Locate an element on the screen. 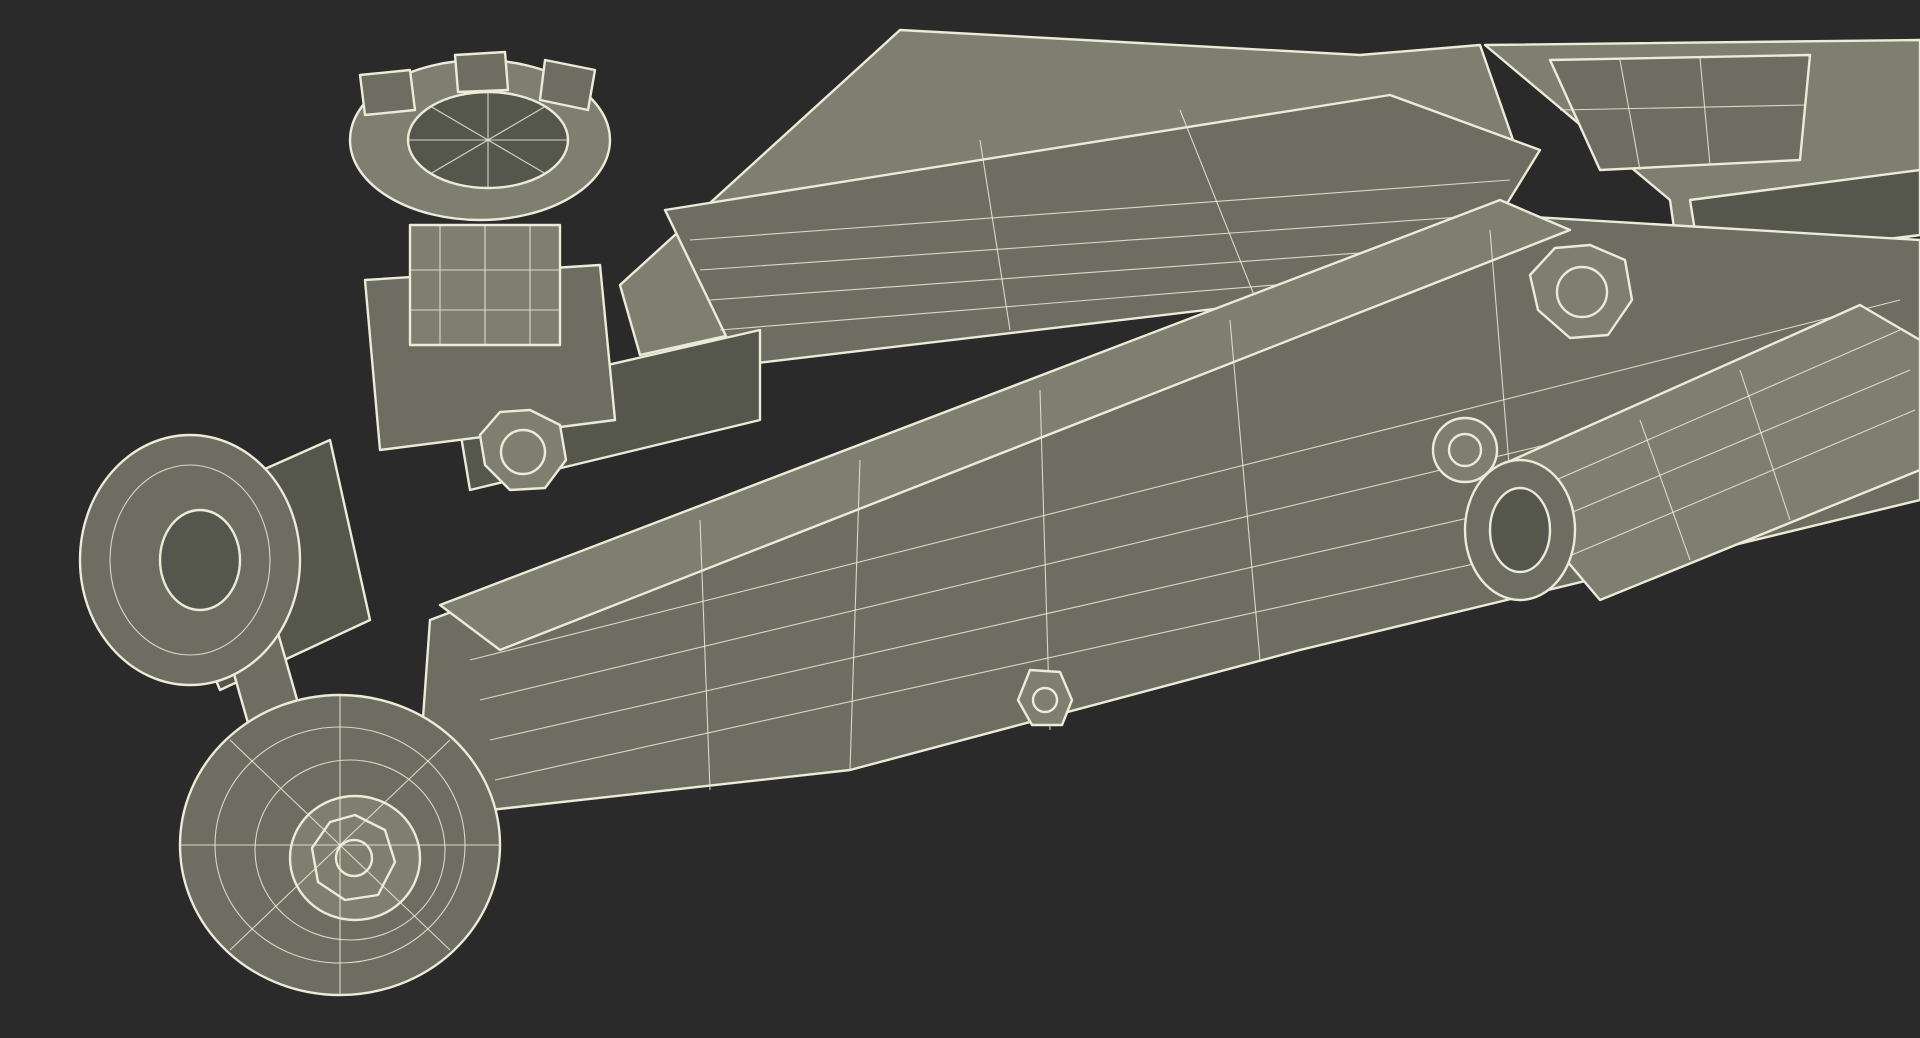  bolt-lower is located at coordinates (1045, 697).